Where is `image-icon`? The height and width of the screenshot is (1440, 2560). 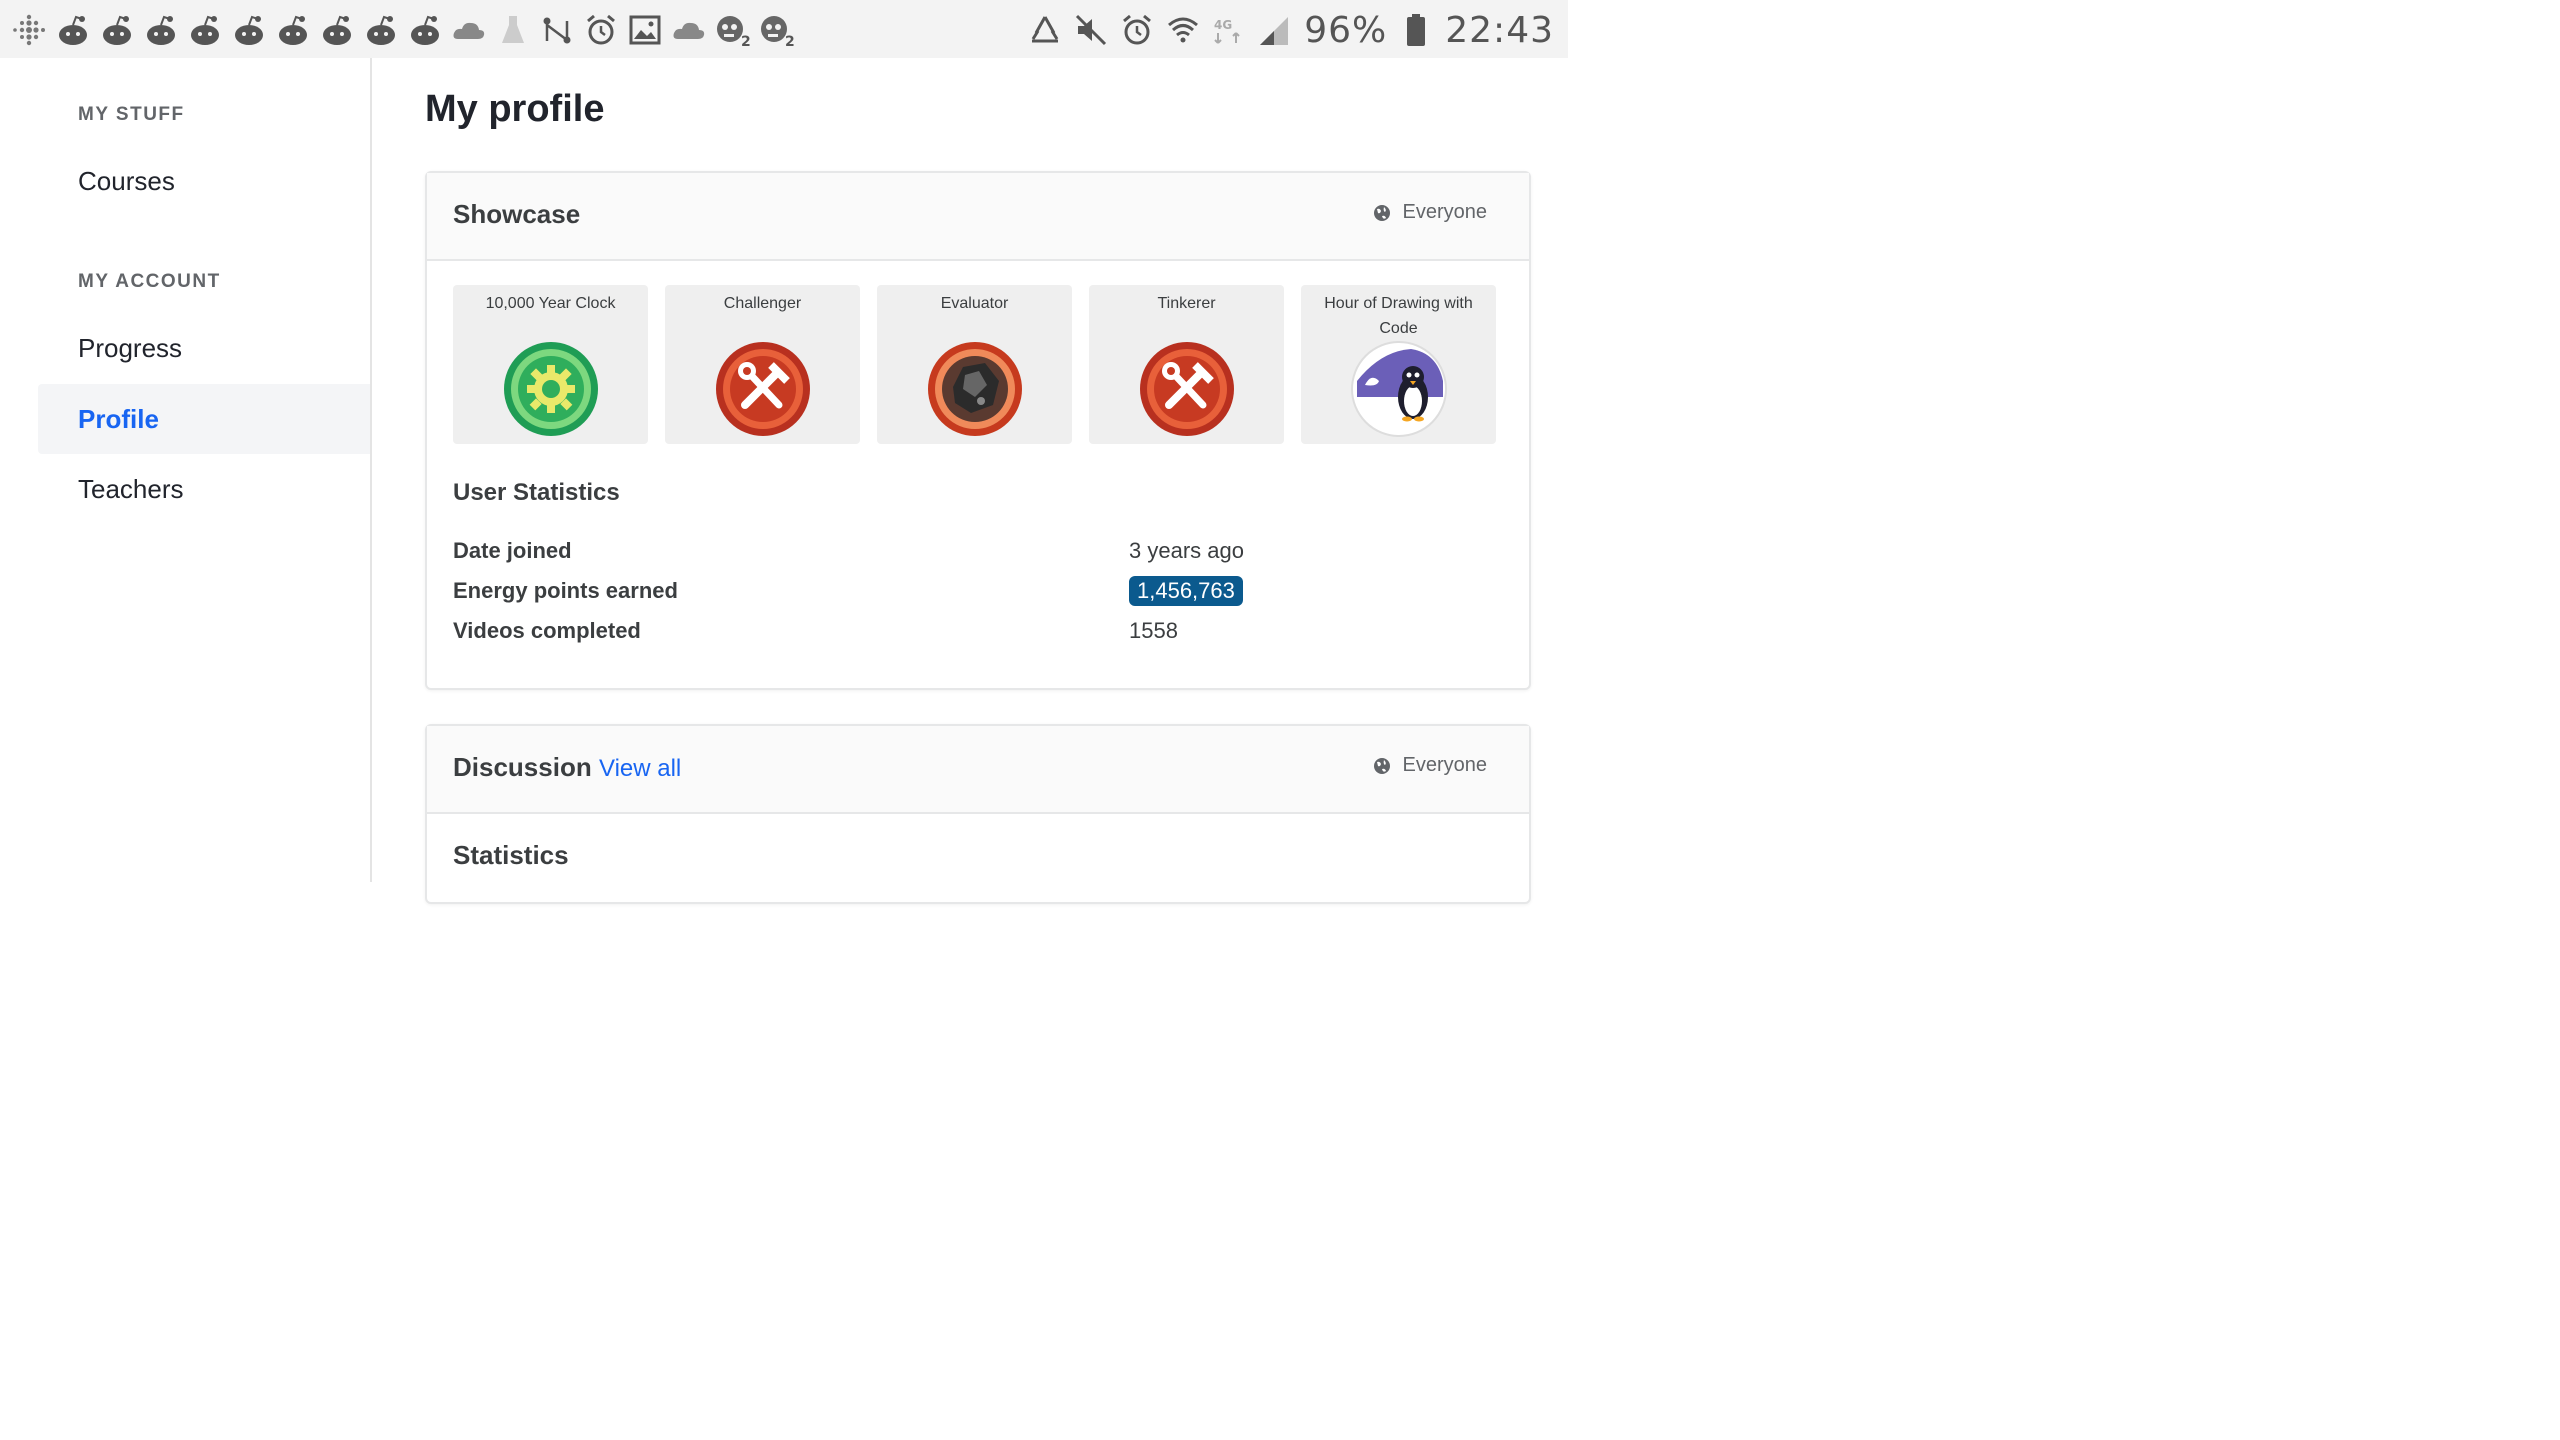 image-icon is located at coordinates (645, 30).